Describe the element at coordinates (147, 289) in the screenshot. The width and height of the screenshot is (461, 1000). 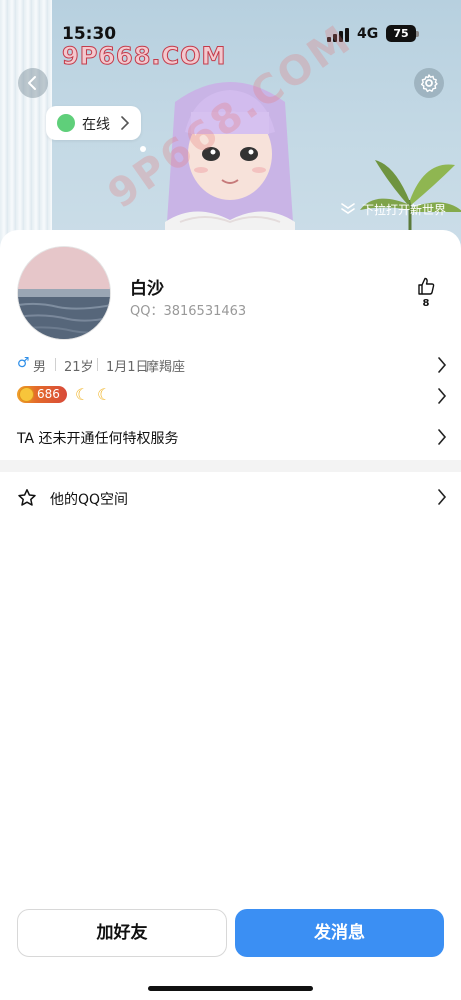
I see `nickname: 白沙` at that location.